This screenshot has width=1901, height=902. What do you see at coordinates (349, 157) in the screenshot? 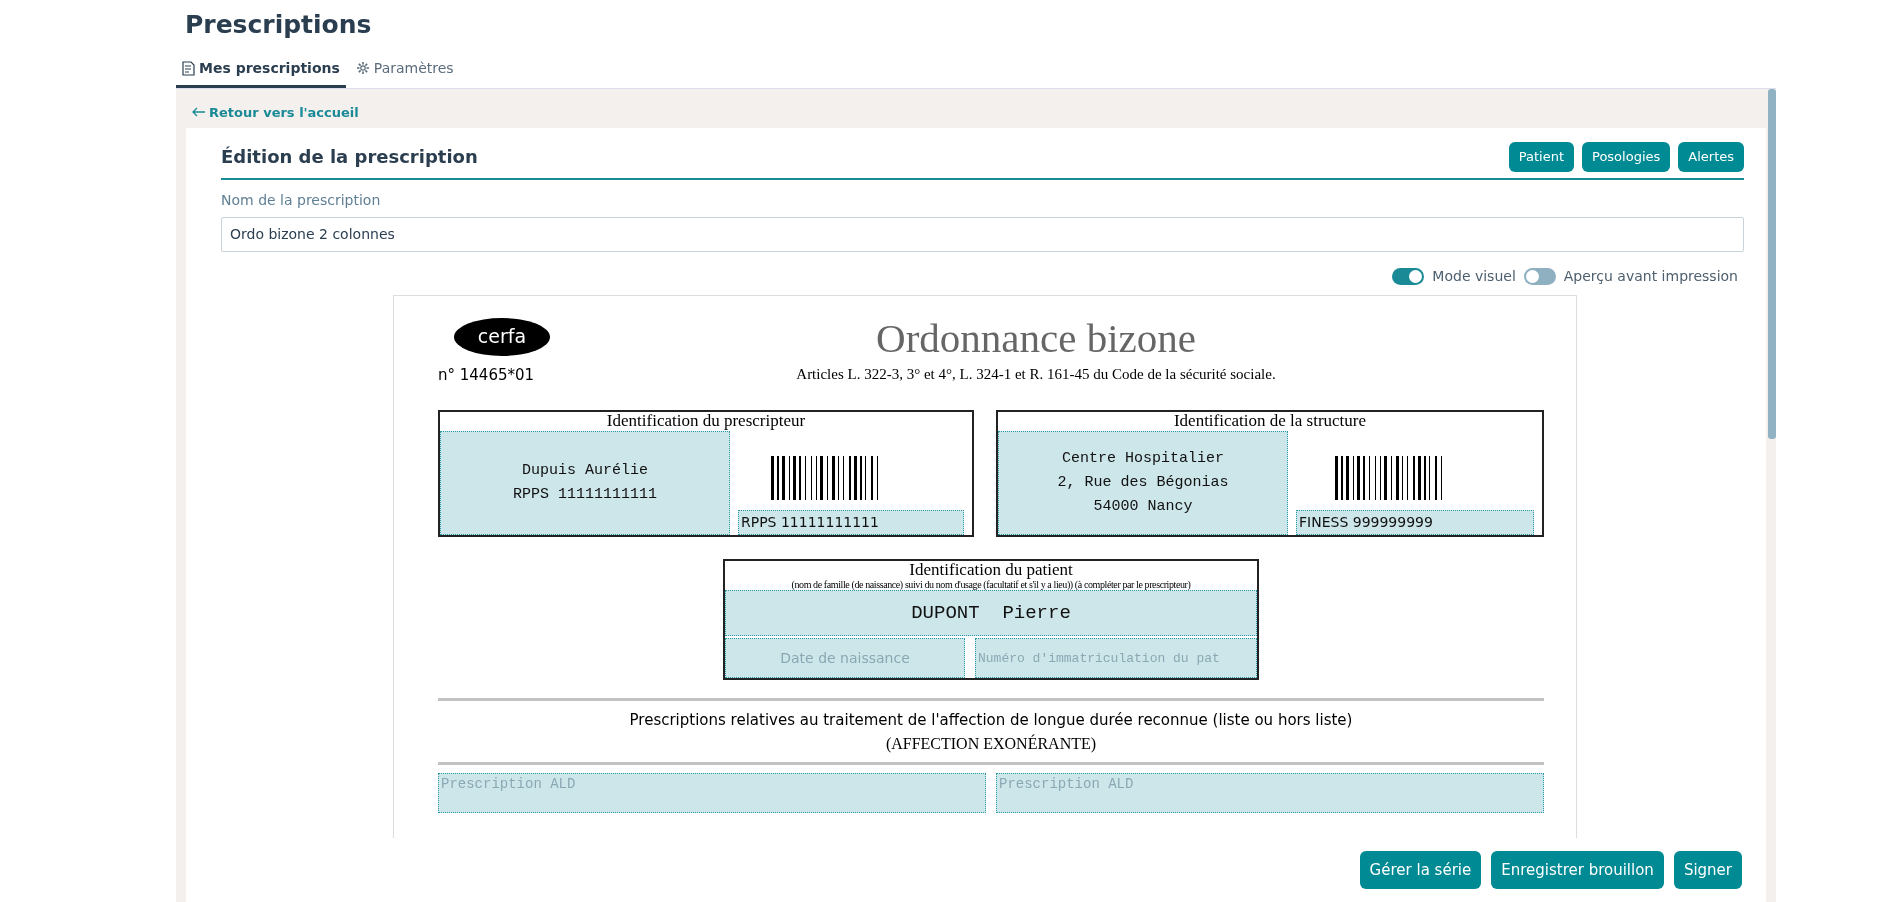
I see `section-title: Édition de la prescription` at bounding box center [349, 157].